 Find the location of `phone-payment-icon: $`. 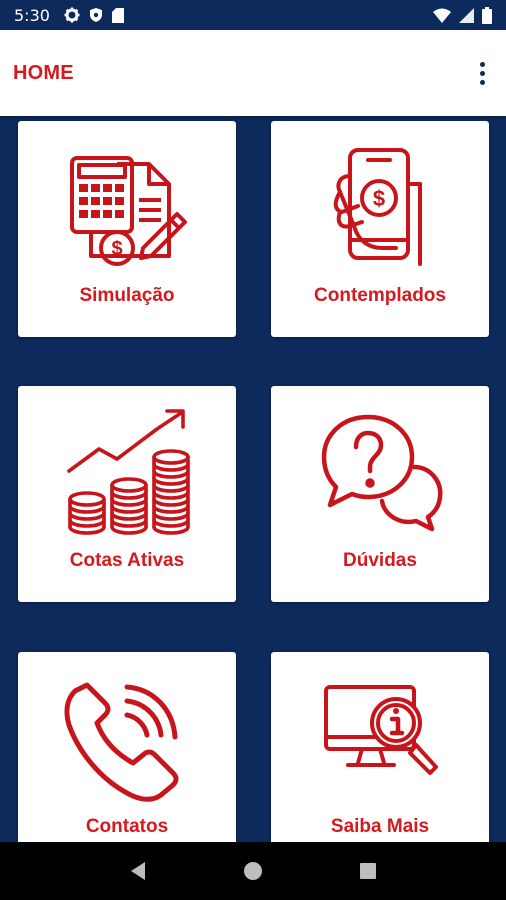

phone-payment-icon: $ is located at coordinates (380, 206).